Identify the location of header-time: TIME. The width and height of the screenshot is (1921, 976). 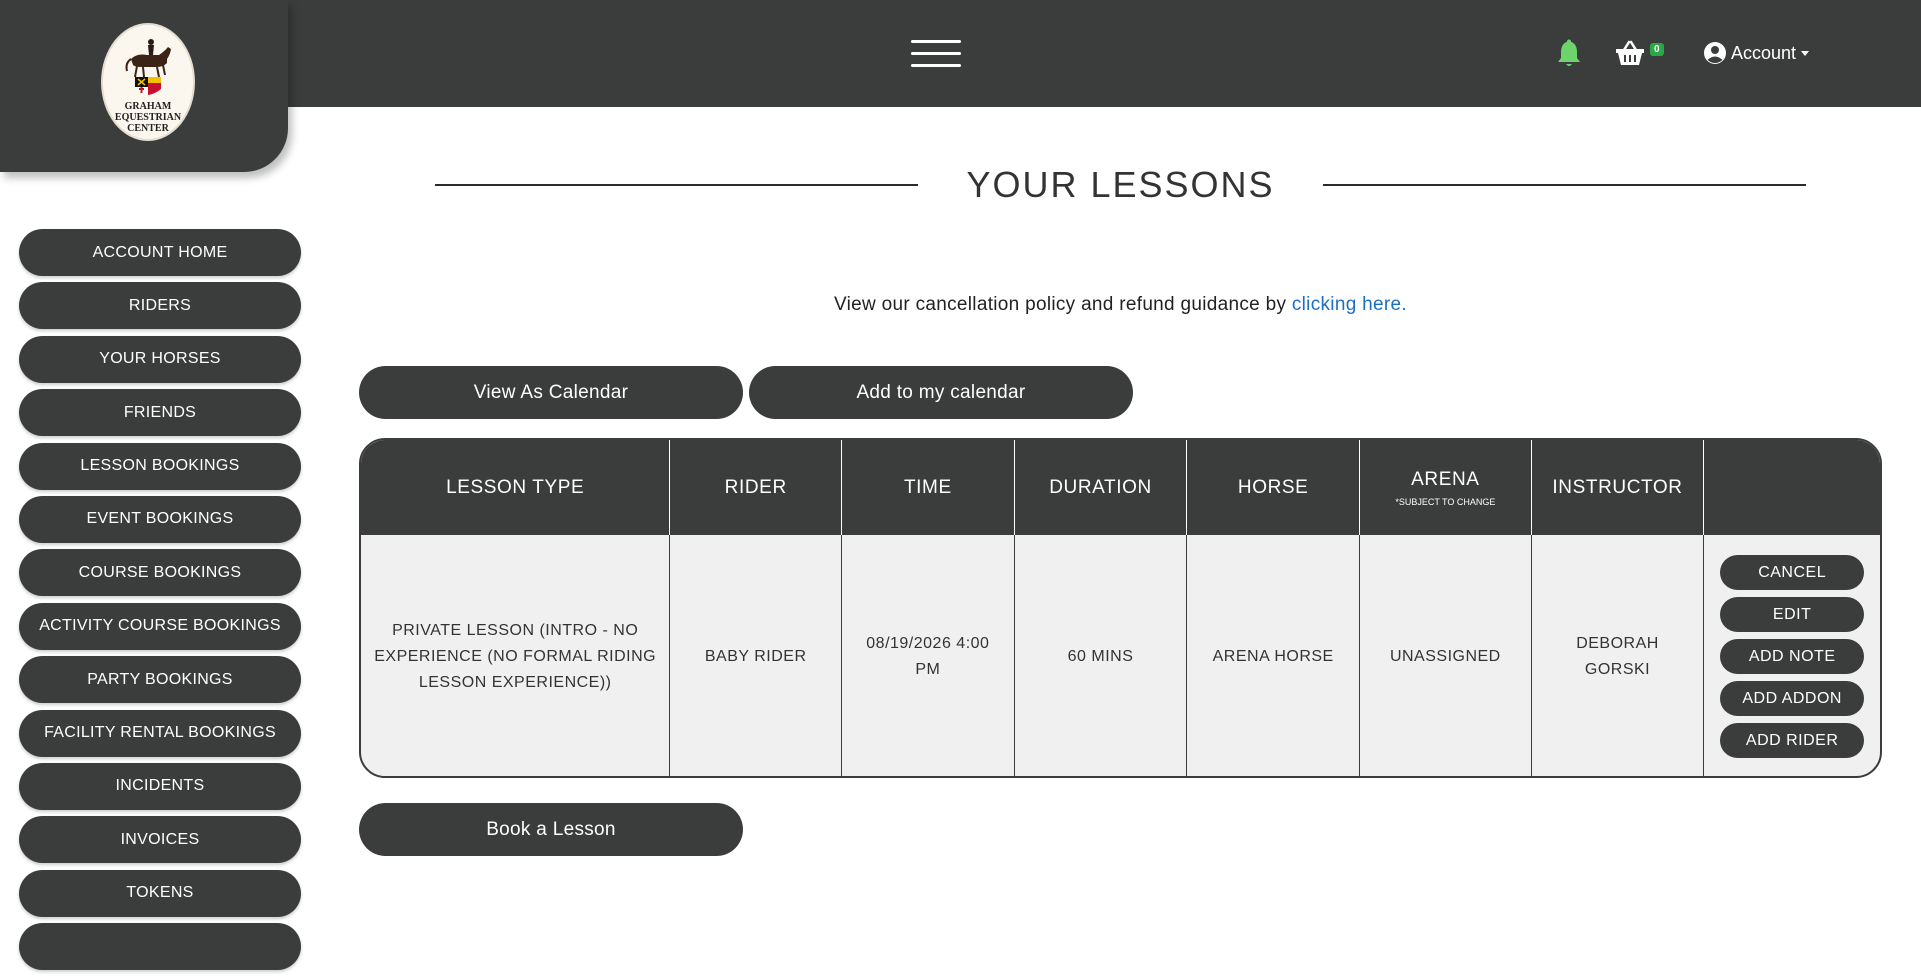
(928, 487).